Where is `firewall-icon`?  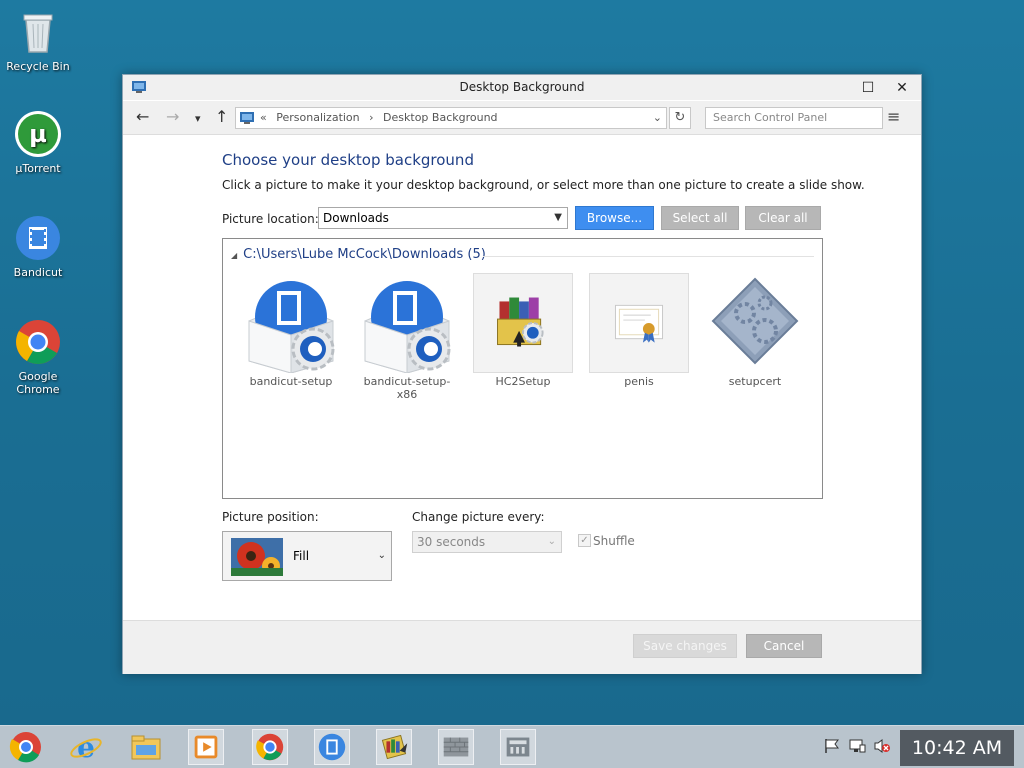
firewall-icon is located at coordinates (456, 747).